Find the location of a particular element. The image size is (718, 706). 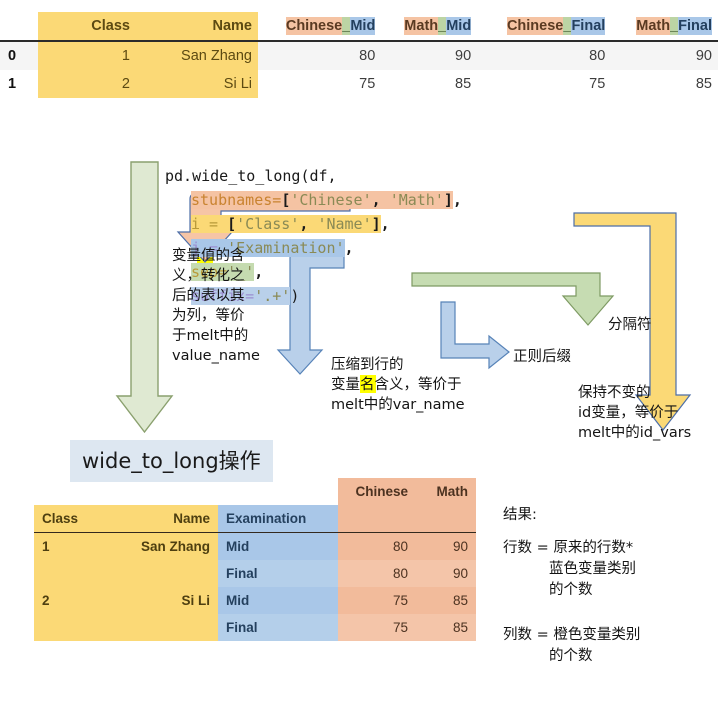

header-math-mid: Math_Mid is located at coordinates (429, 27).